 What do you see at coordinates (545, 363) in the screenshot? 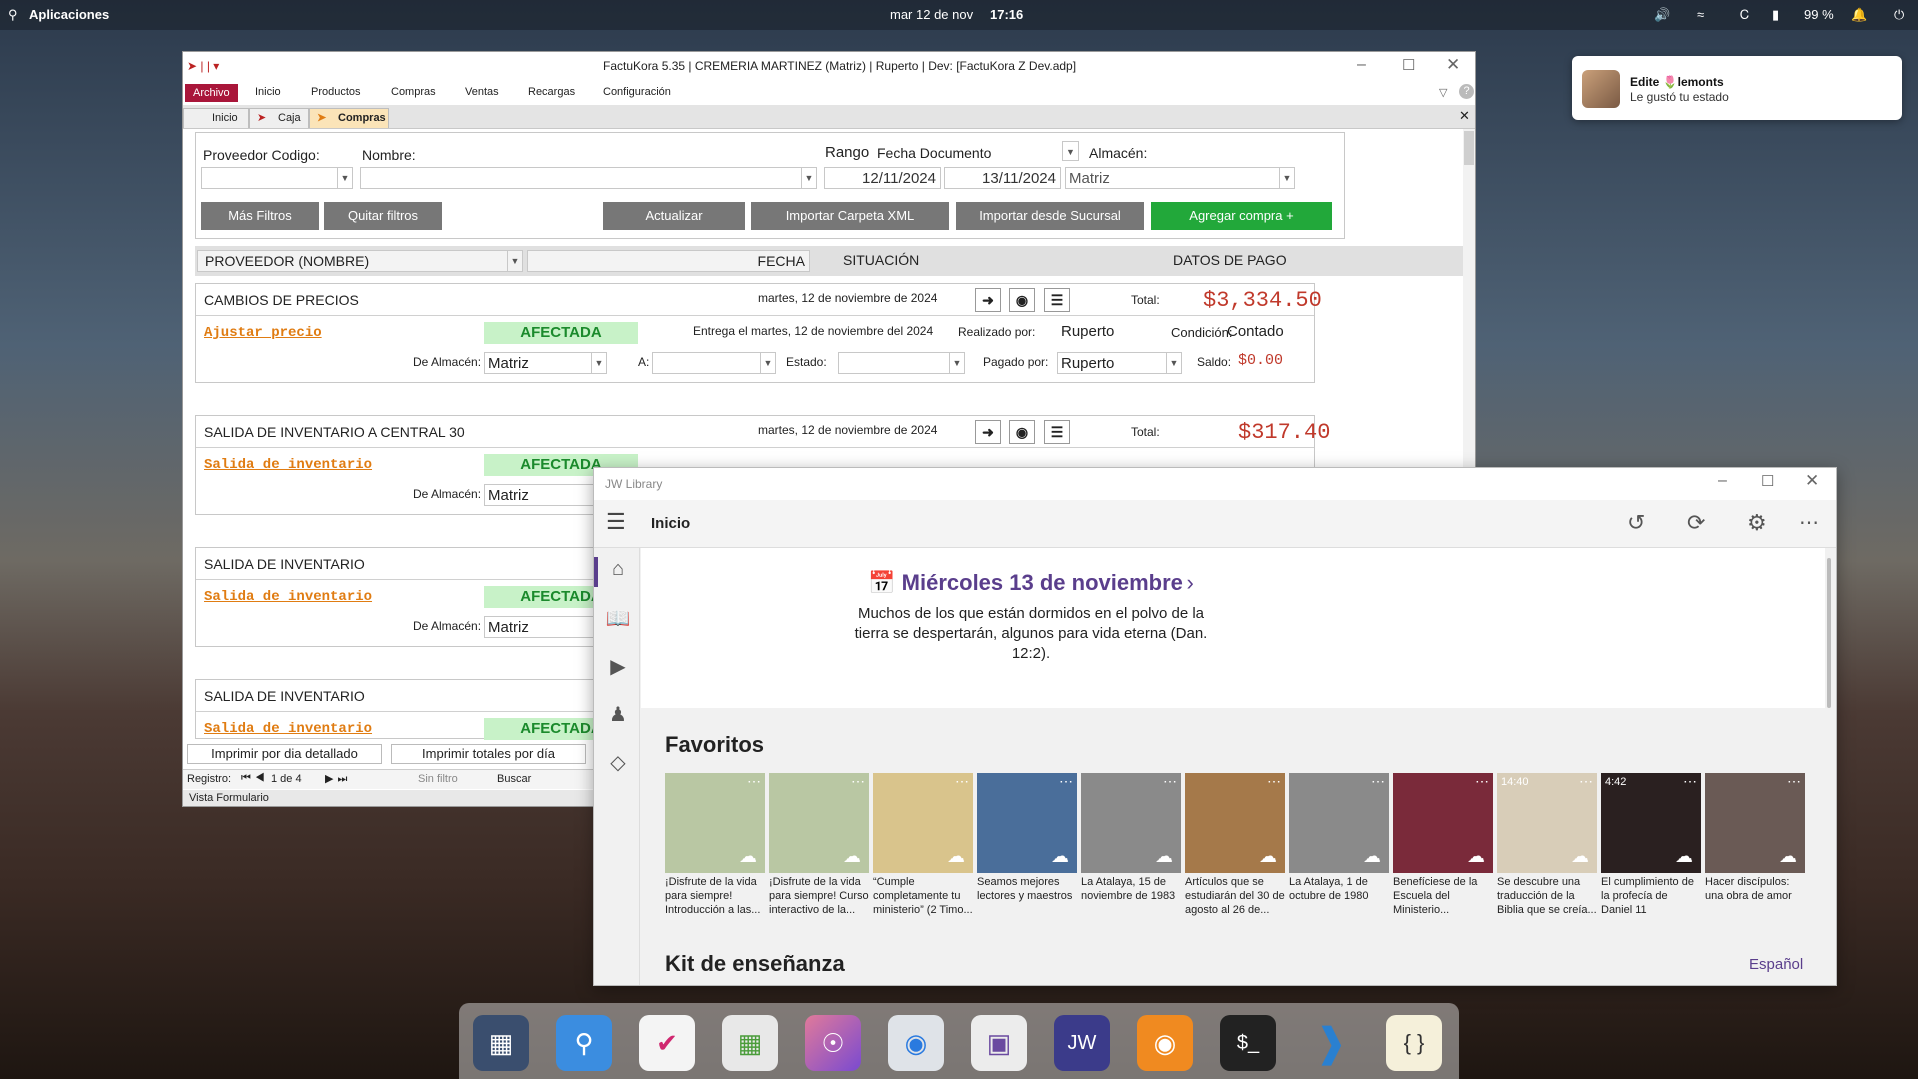
I see `de-almacen-select: Matriz ▼` at bounding box center [545, 363].